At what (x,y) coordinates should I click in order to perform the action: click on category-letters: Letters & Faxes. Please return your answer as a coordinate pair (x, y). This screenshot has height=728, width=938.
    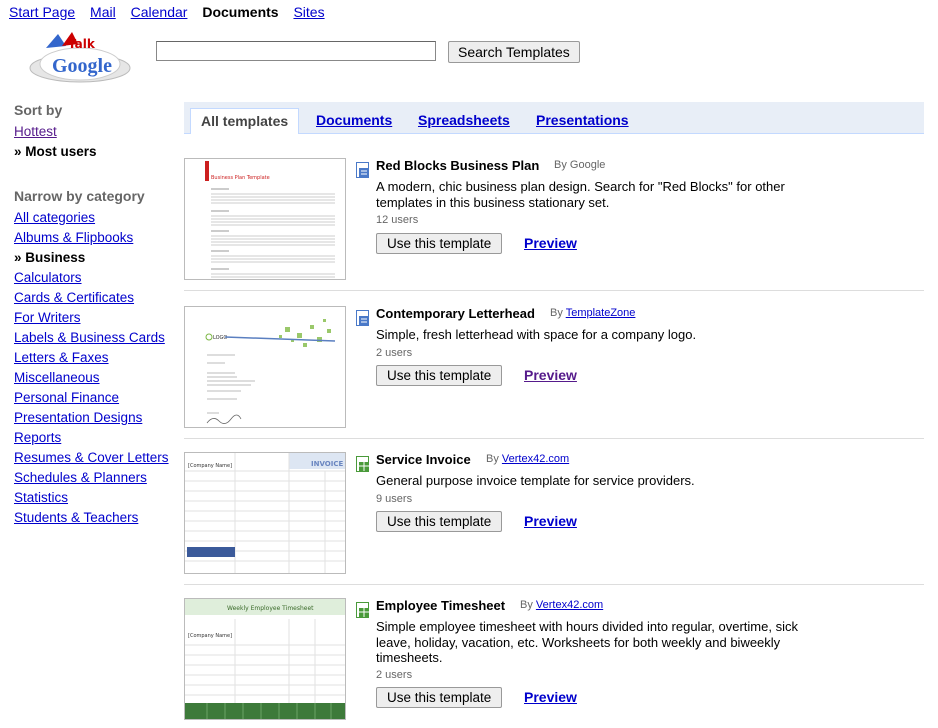
    Looking at the image, I should click on (61, 357).